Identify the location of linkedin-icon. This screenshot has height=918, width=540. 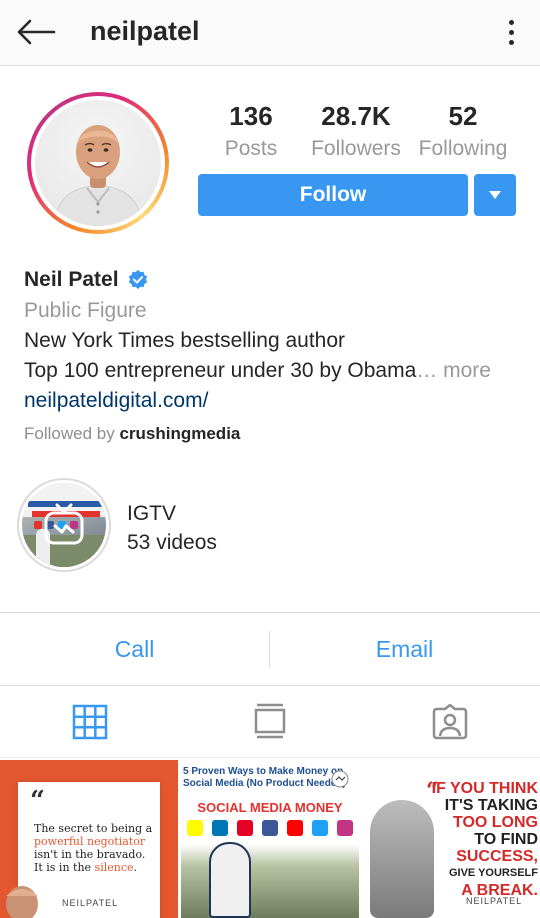
(220, 828).